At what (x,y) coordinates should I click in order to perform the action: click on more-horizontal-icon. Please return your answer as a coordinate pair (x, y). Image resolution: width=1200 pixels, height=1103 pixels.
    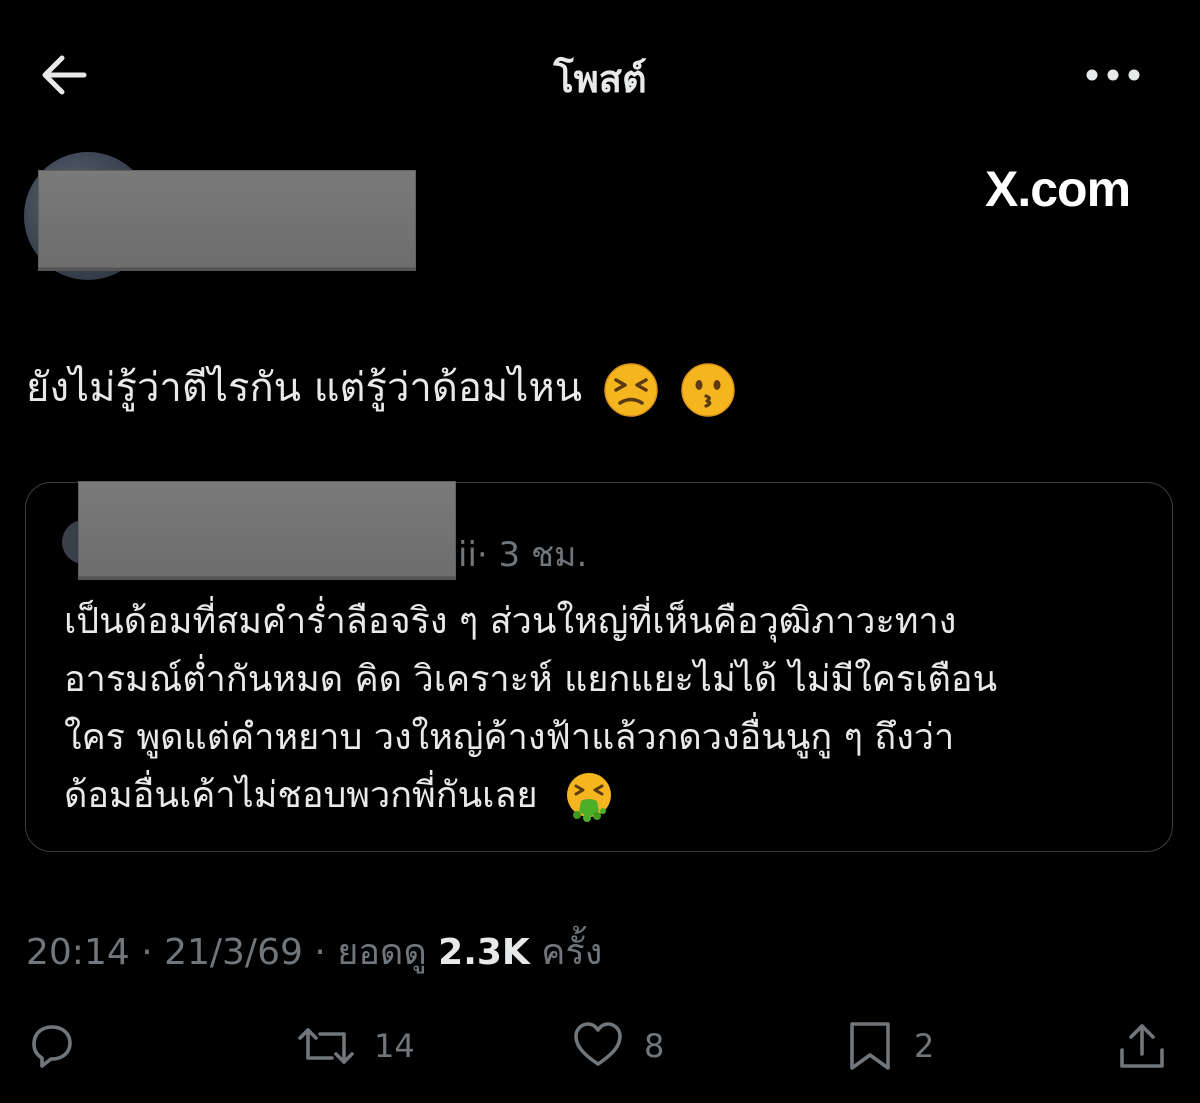
    Looking at the image, I should click on (1113, 75).